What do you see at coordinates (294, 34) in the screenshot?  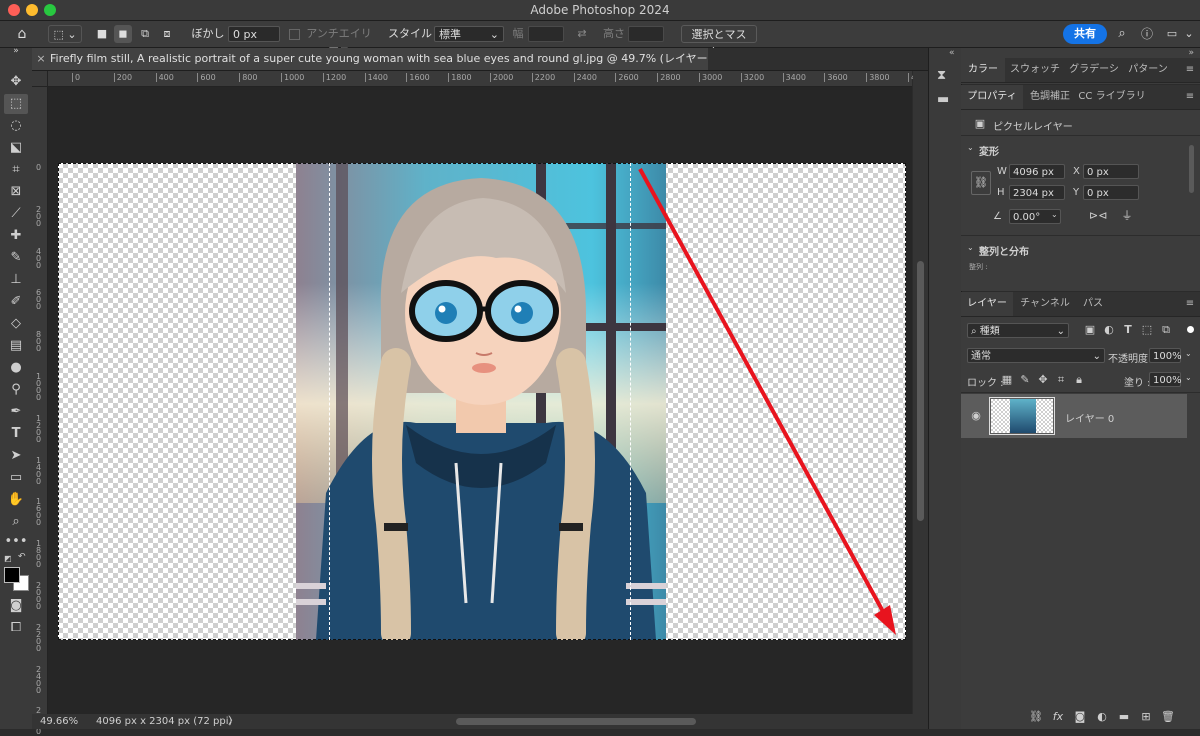 I see `antialias-checkbox` at bounding box center [294, 34].